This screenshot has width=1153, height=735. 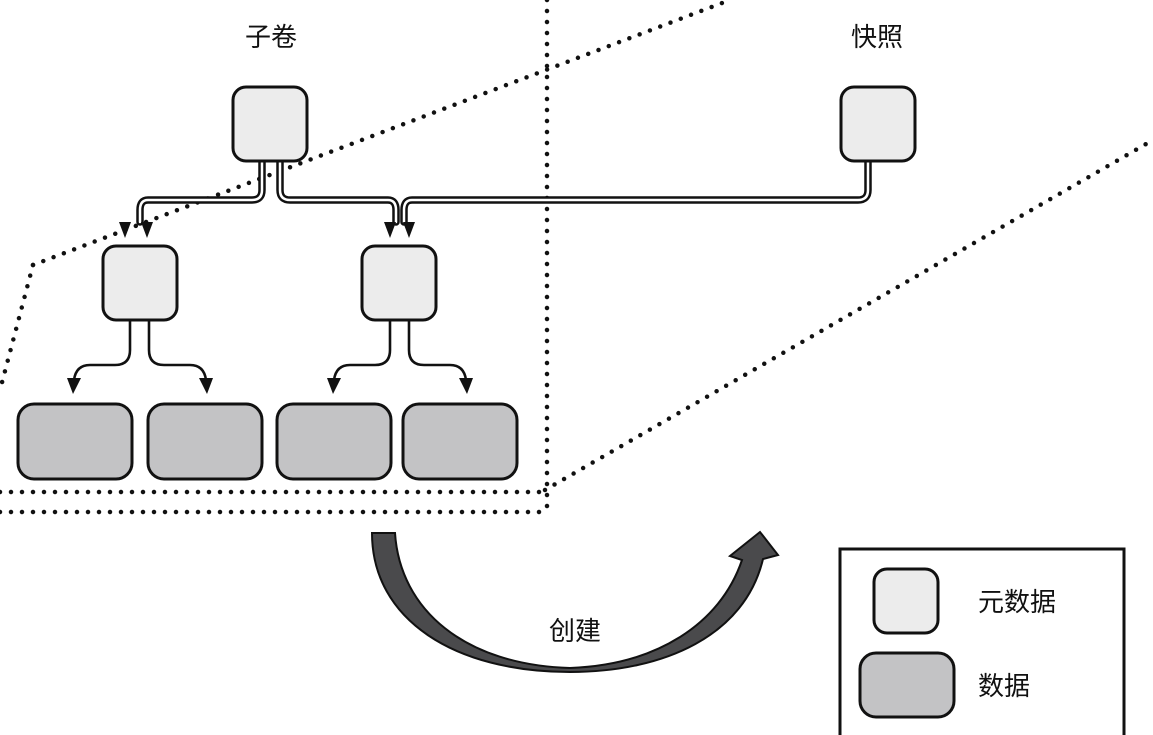 What do you see at coordinates (437, 350) in the screenshot?
I see `right-child-pointer-right` at bounding box center [437, 350].